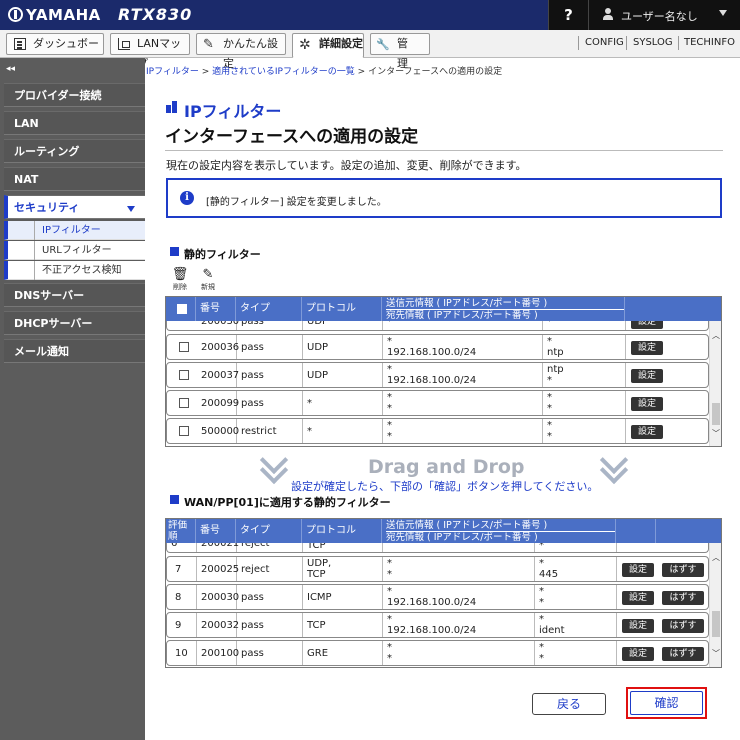 The width and height of the screenshot is (740, 740). Describe the element at coordinates (74, 179) in the screenshot. I see `sidebar-item-nat: NAT` at that location.